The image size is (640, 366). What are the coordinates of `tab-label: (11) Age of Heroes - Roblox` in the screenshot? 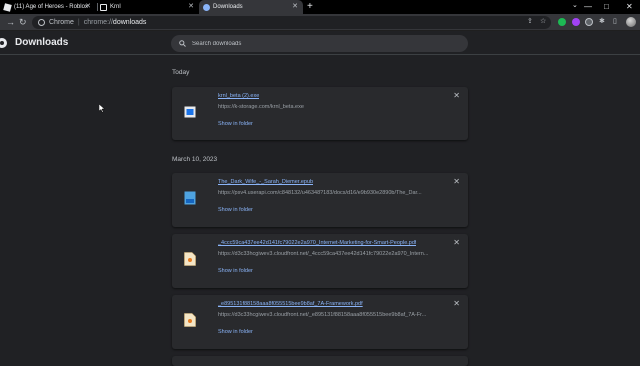 It's located at (51, 7).